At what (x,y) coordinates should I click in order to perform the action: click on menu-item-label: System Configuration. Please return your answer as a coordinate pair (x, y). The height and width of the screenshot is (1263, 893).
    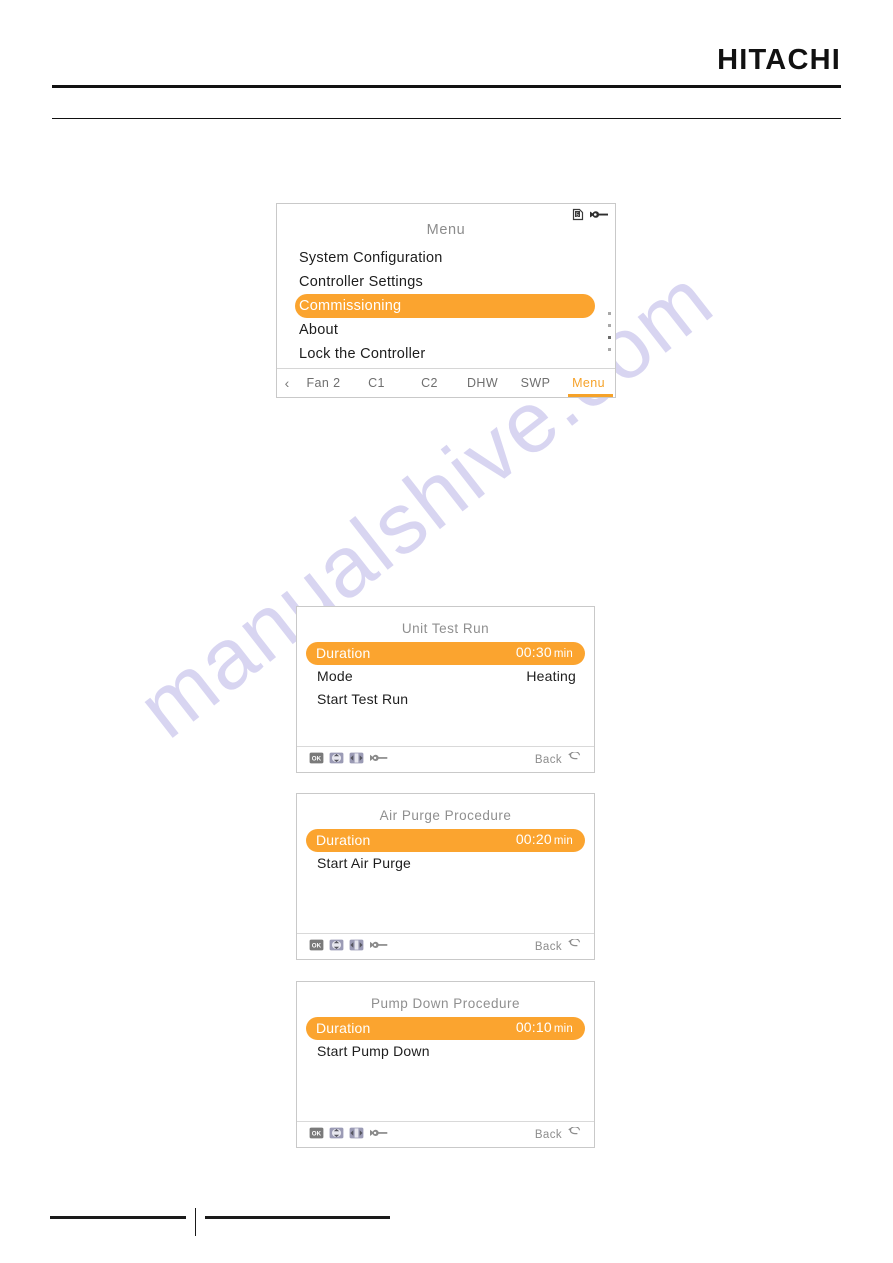
    Looking at the image, I should click on (371, 258).